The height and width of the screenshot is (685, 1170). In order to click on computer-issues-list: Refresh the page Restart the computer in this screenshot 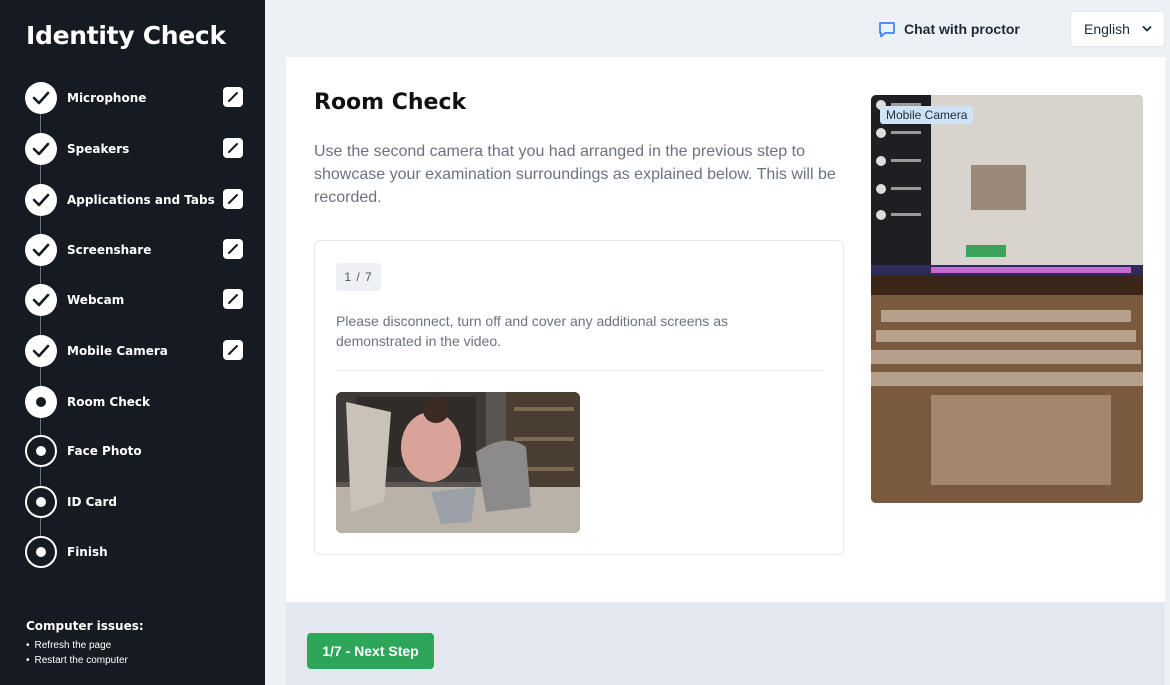, I will do `click(77, 653)`.